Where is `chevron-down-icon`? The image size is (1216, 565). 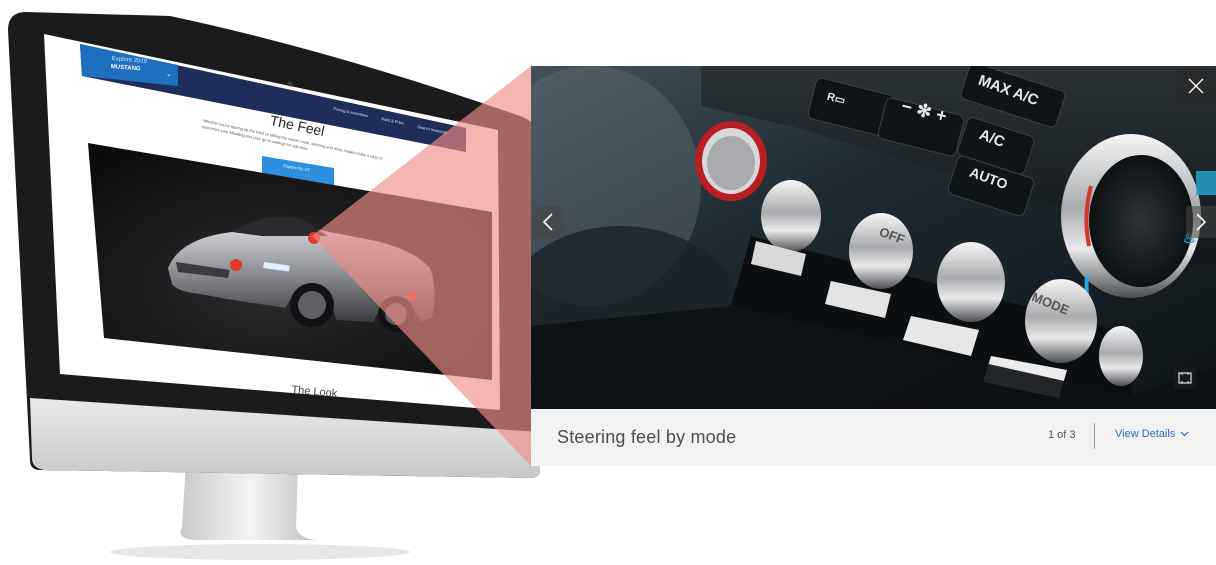
chevron-down-icon is located at coordinates (1184, 434).